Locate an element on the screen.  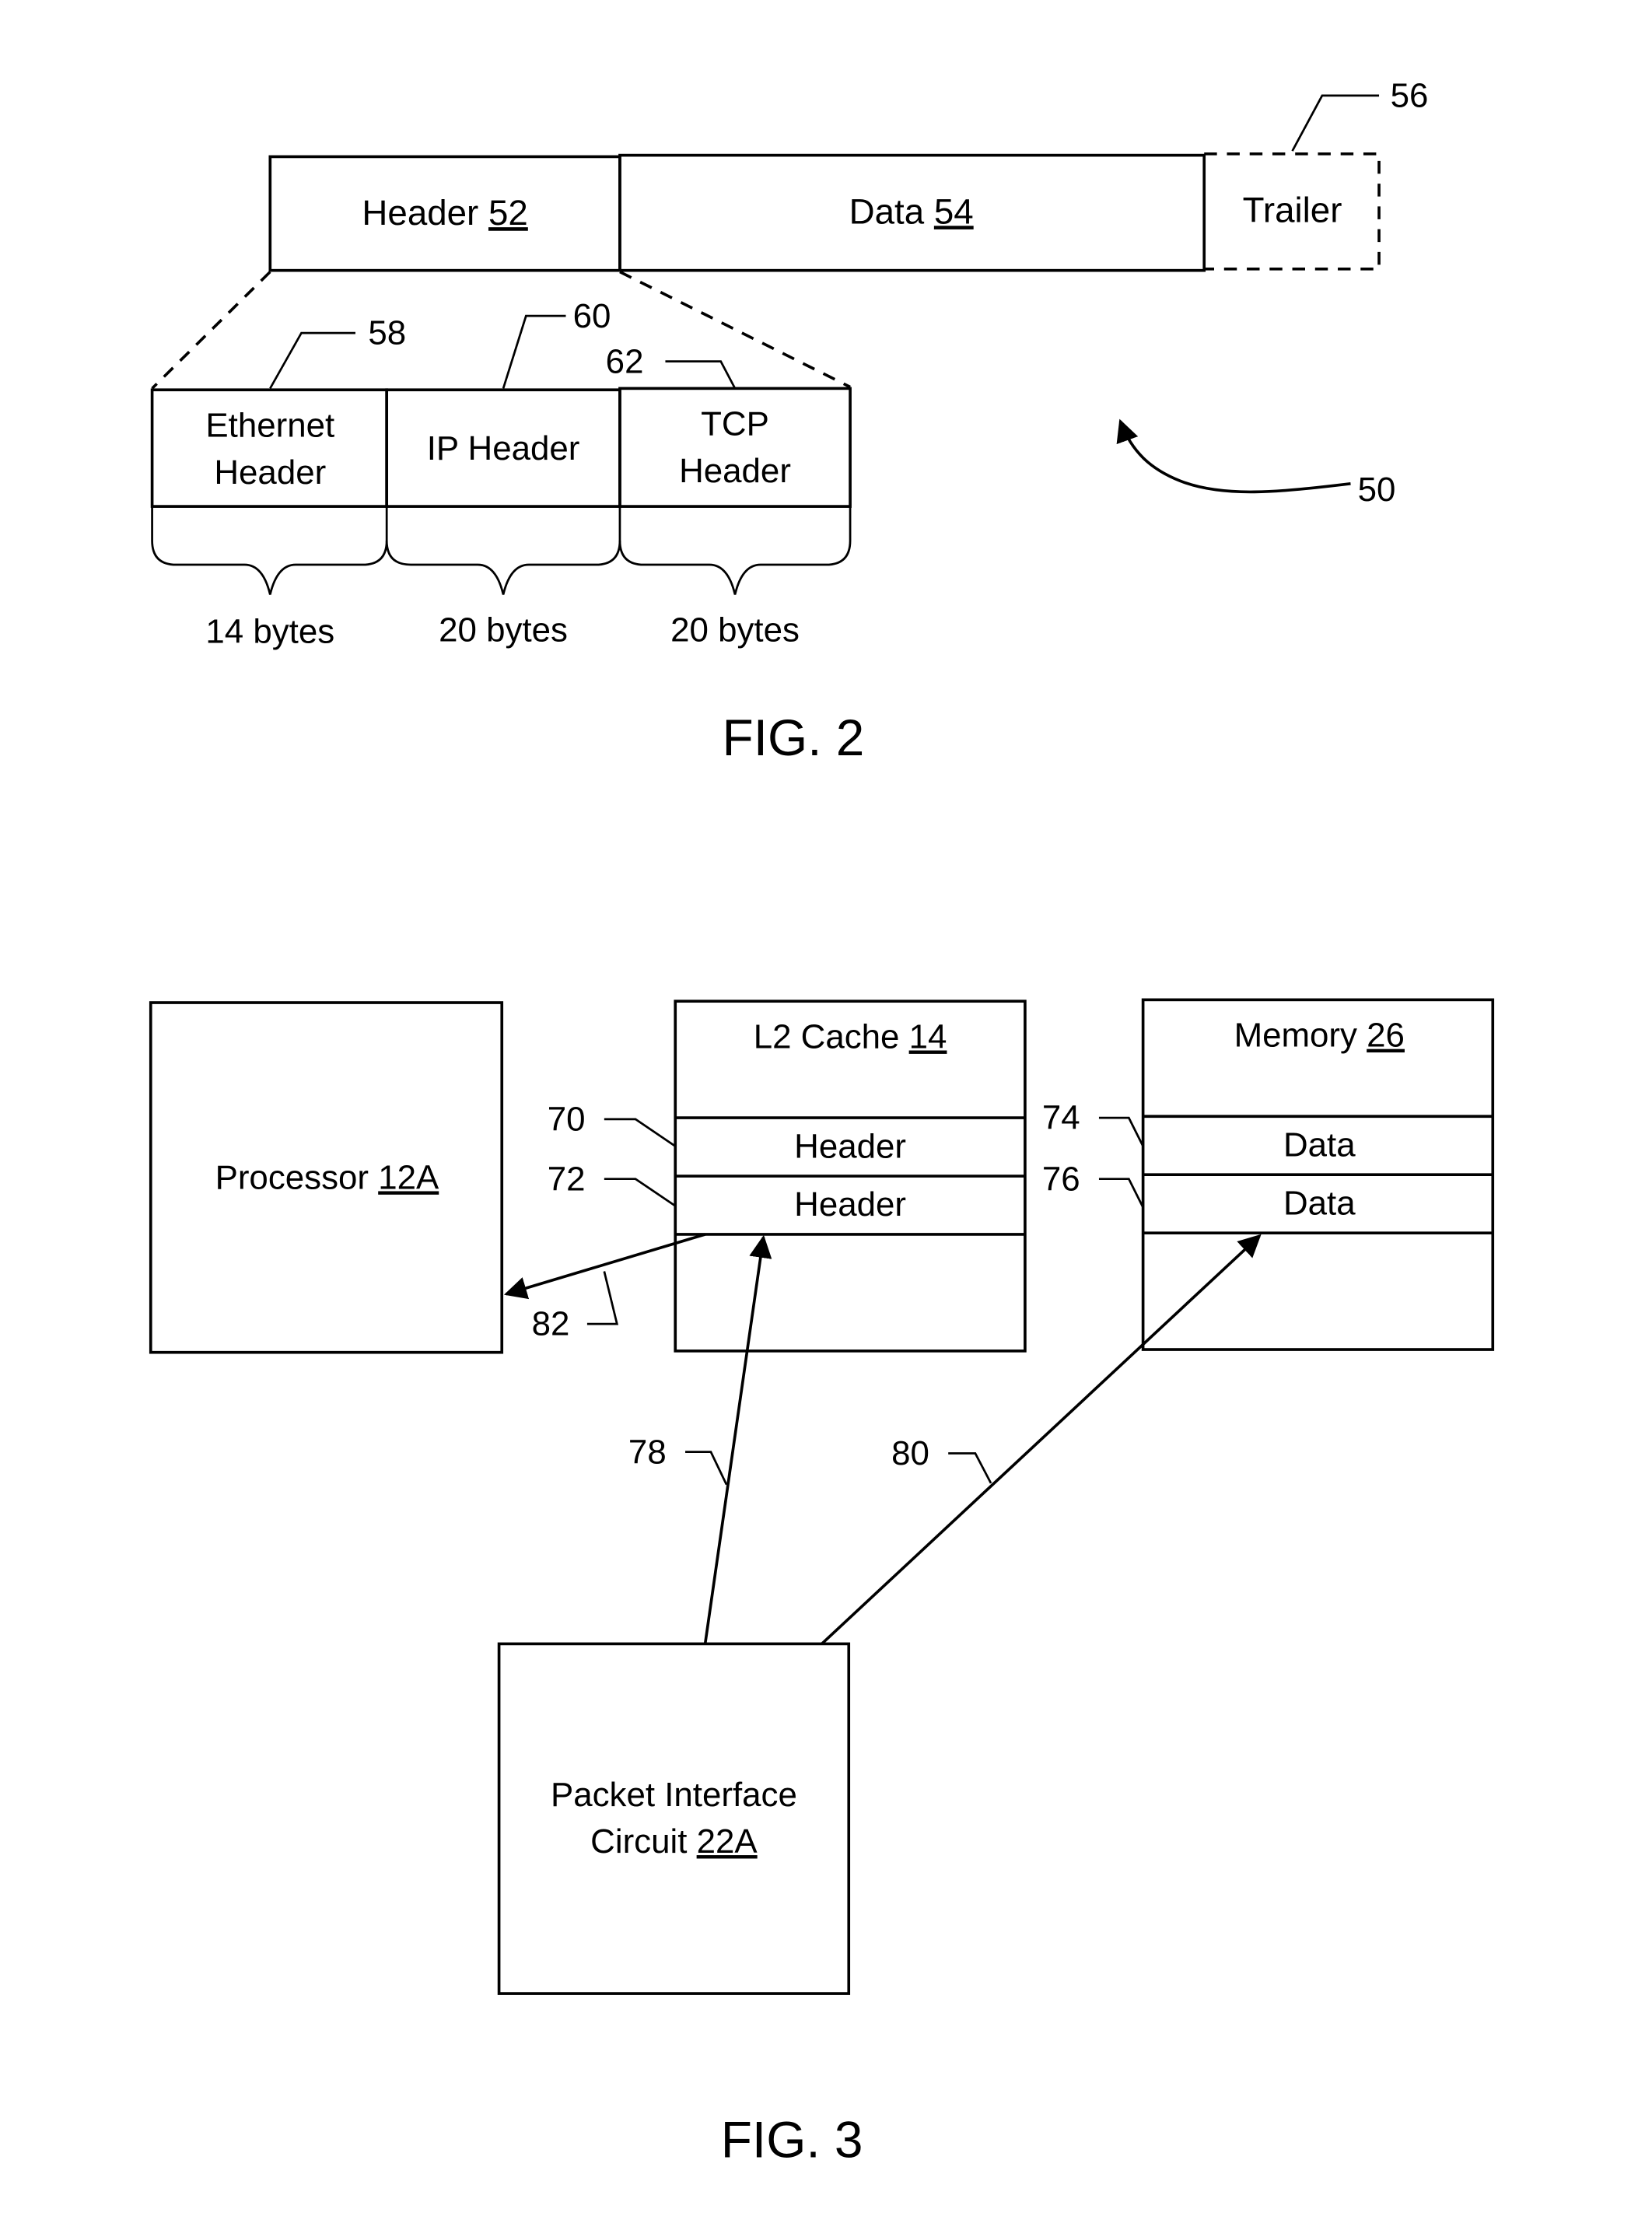
l2-cache-label: L2 Cache 14 is located at coordinates (850, 1037).